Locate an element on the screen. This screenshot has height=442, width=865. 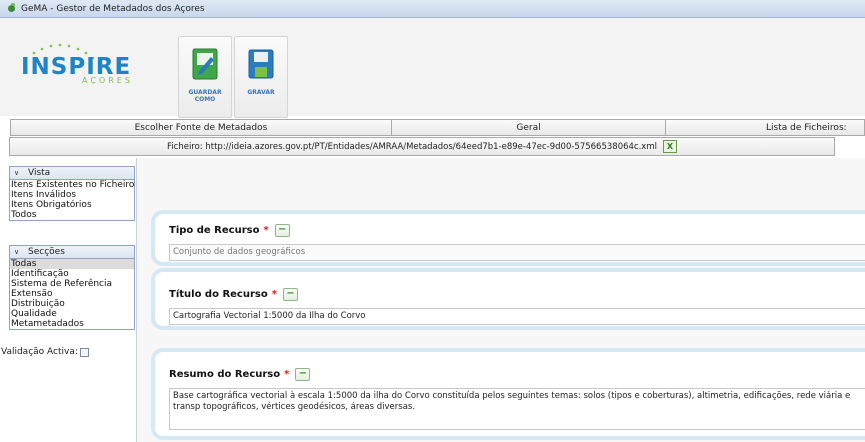
section-item-todas: Todas is located at coordinates (72, 264).